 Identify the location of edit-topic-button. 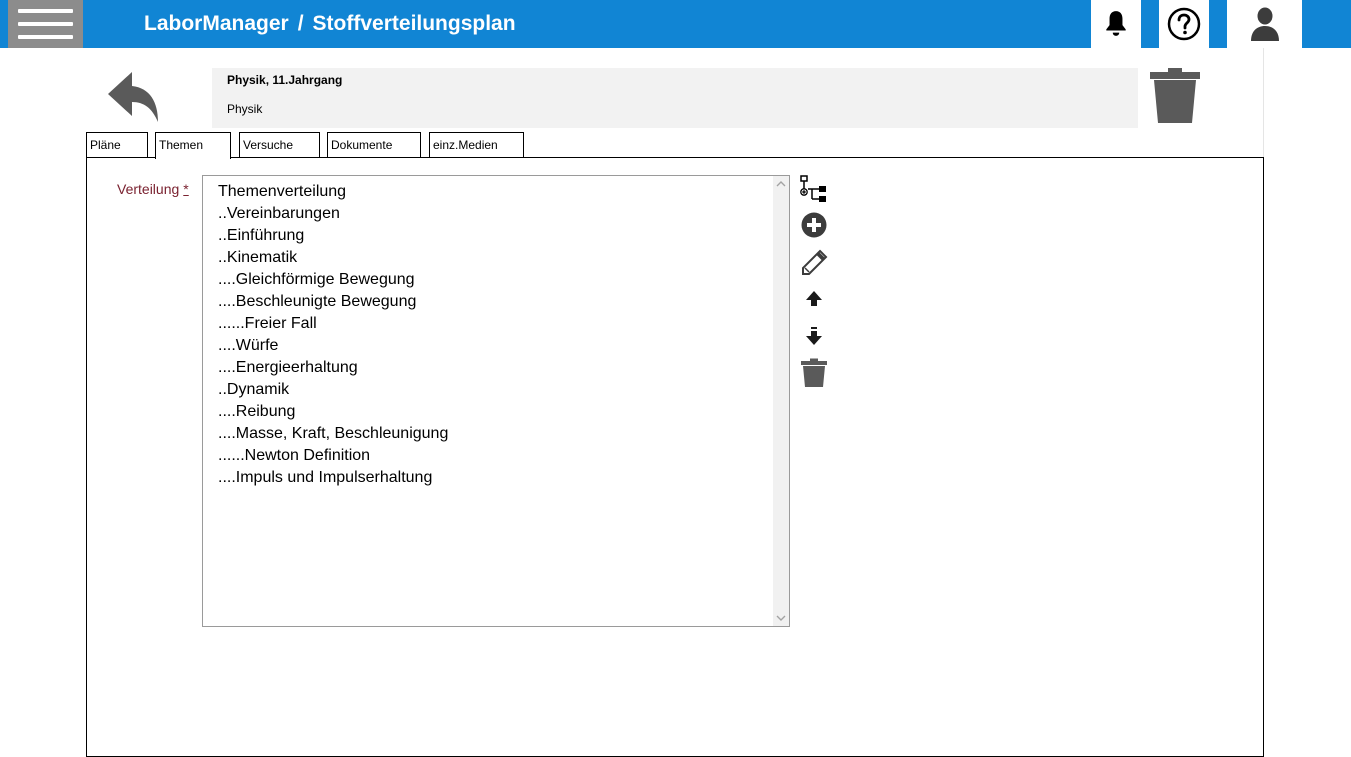
(814, 263).